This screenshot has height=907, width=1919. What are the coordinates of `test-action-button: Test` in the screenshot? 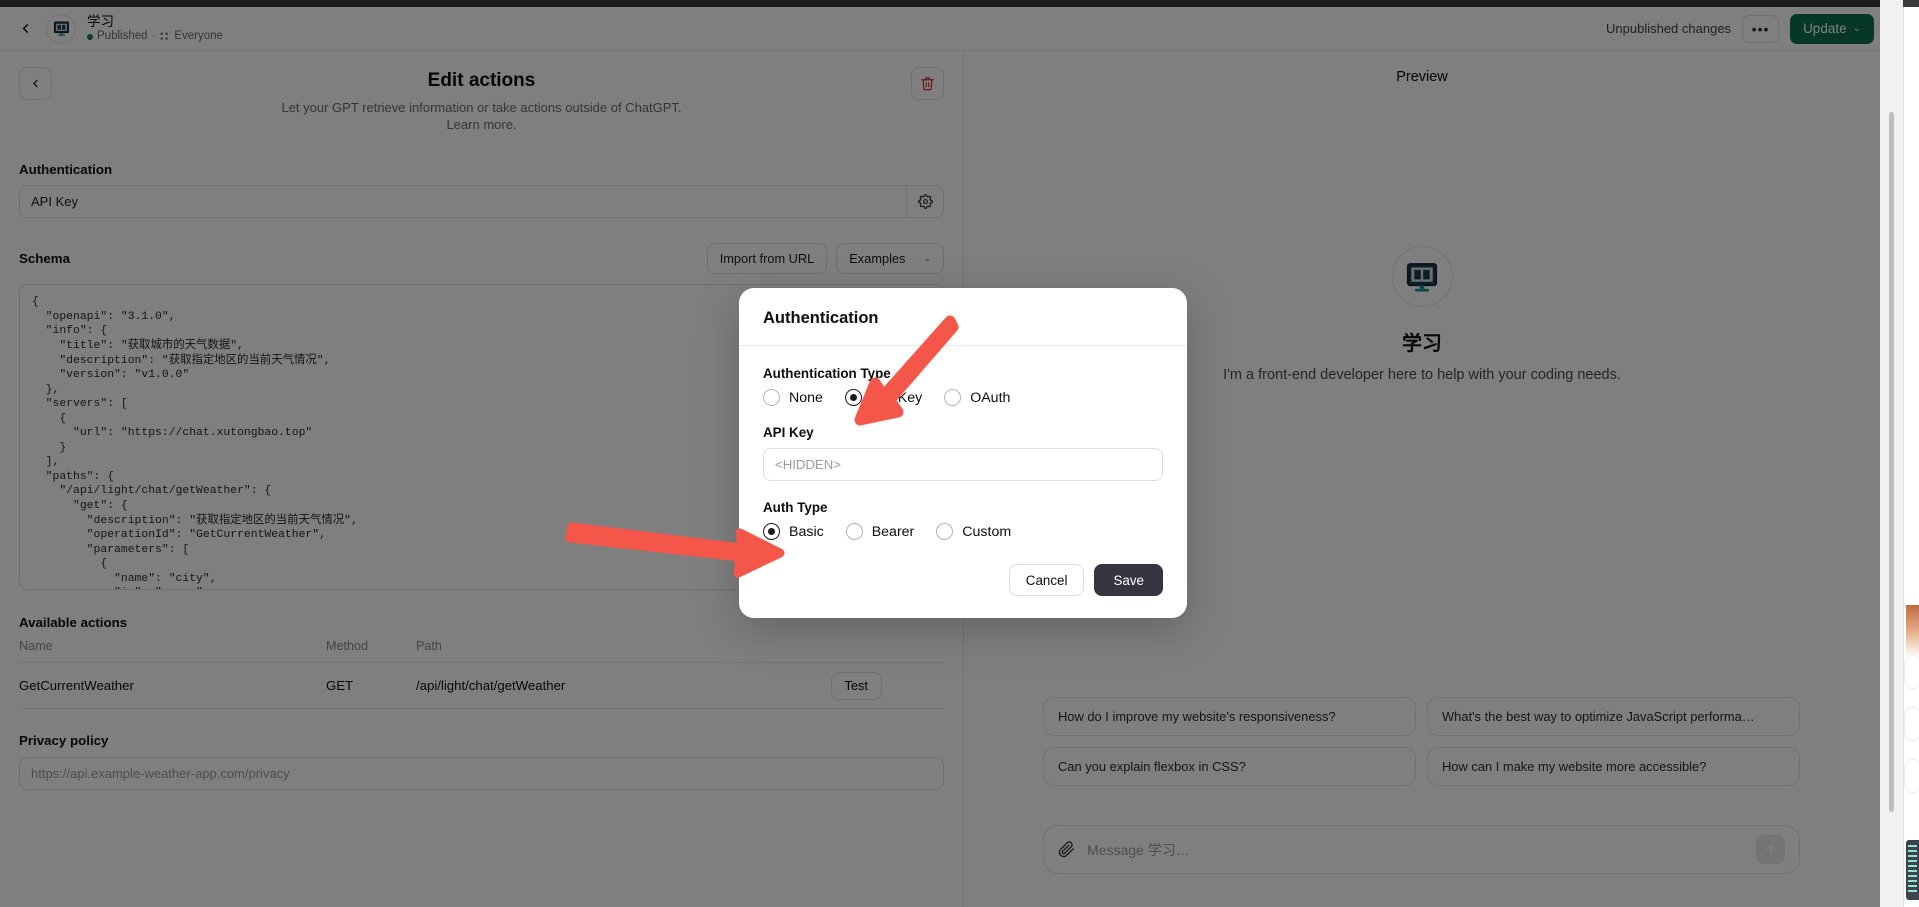 It's located at (856, 685).